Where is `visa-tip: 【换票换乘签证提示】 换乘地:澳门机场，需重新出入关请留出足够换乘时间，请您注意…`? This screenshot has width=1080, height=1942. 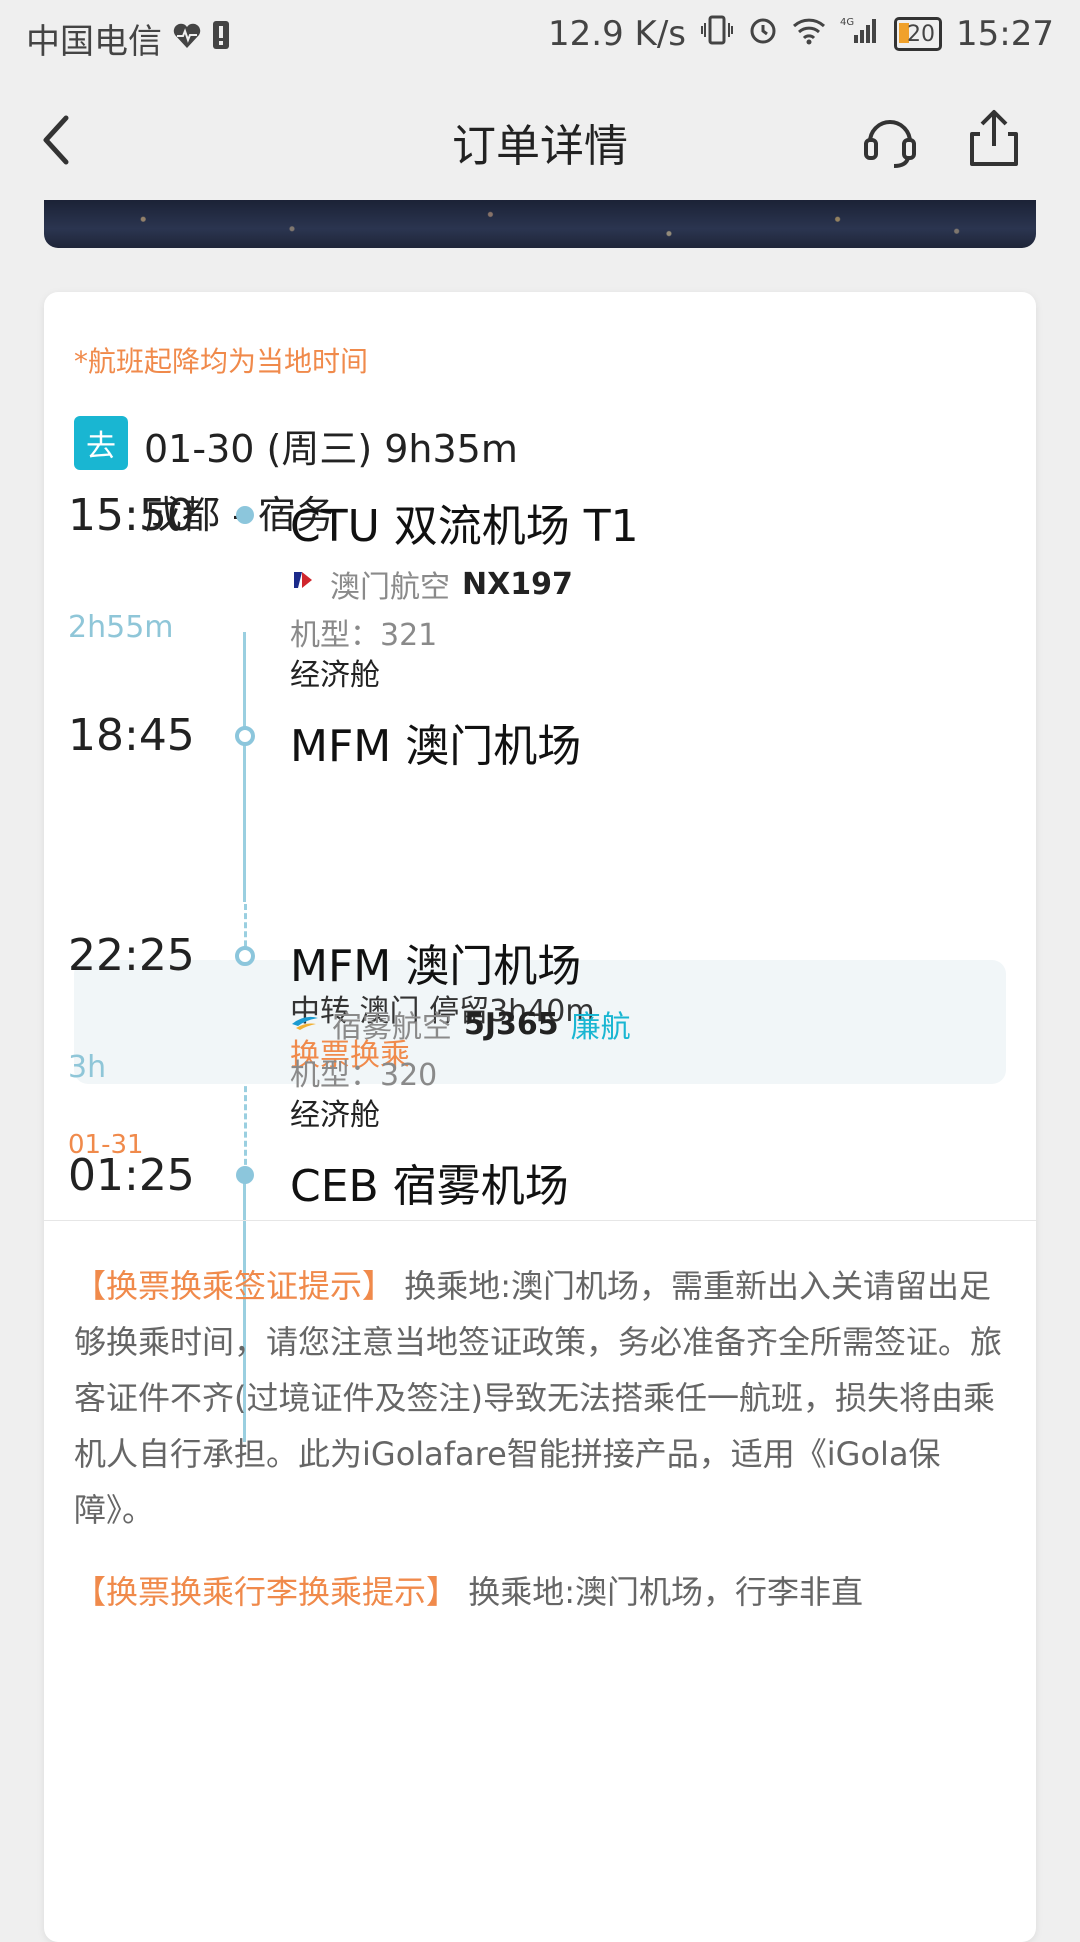
visa-tip: 【换票换乘签证提示】 换乘地:澳门机场，需重新出入关请留出足够换乘时间，请您注意… is located at coordinates (540, 1398).